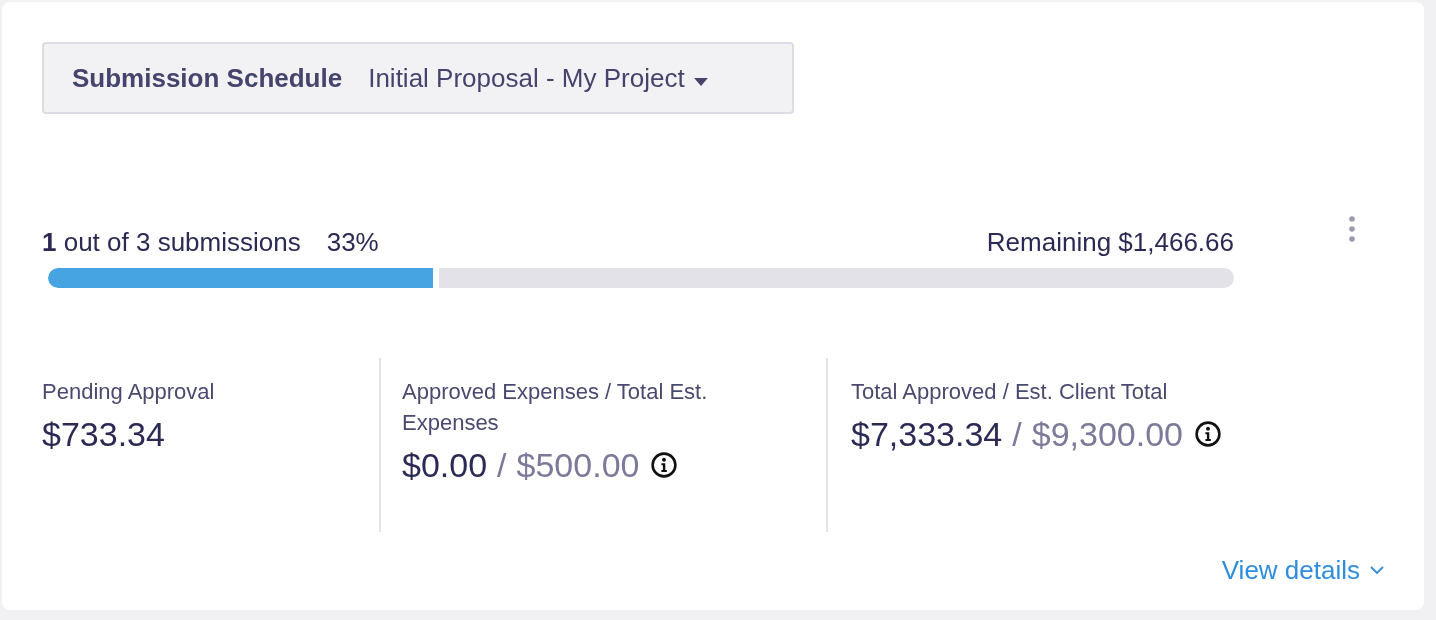  What do you see at coordinates (1107, 434) in the screenshot?
I see `stat-total: $9,300.00` at bounding box center [1107, 434].